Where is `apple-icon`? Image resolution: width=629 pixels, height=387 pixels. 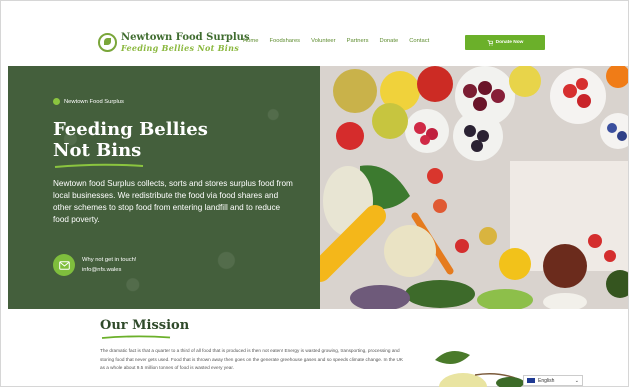 apple-icon is located at coordinates (56, 101).